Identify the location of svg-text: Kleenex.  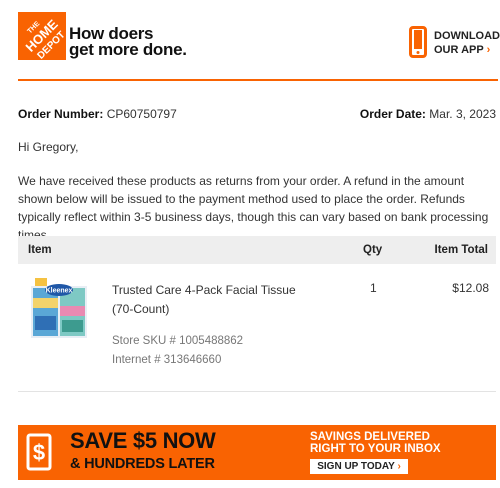
(59, 291).